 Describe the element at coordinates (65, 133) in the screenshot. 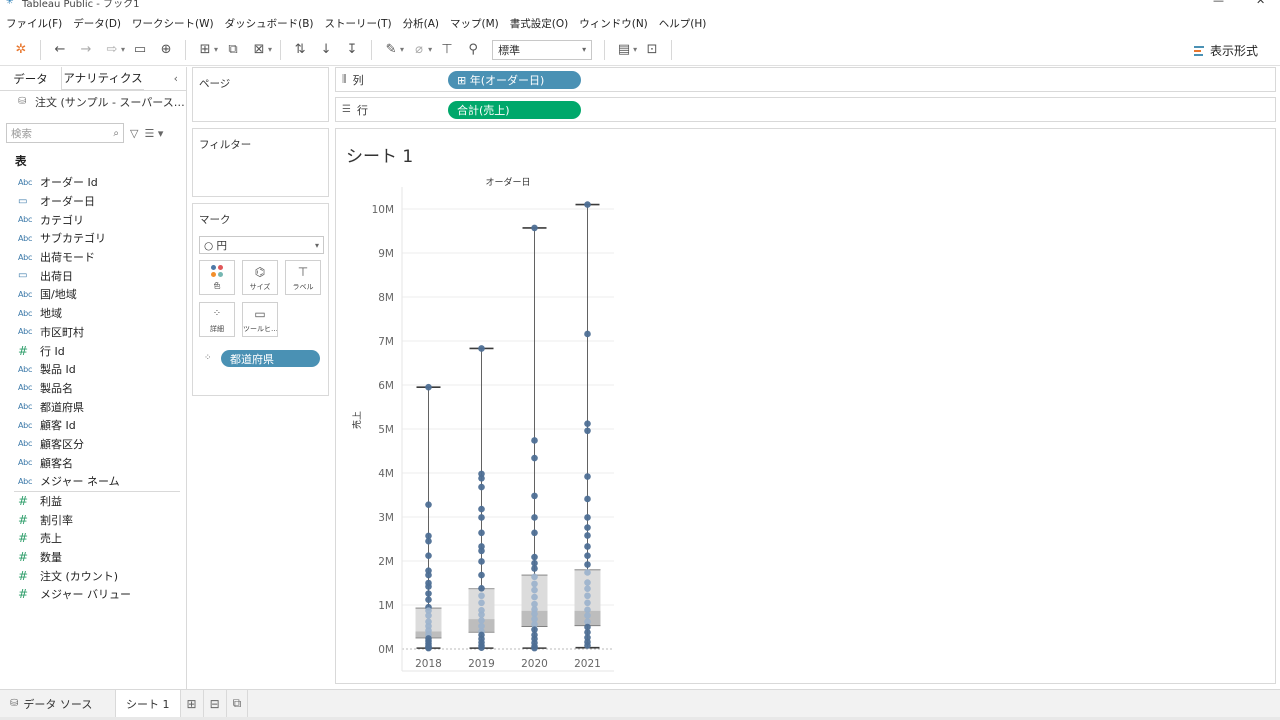

I see `field-search-input: 検索 ⌕` at that location.